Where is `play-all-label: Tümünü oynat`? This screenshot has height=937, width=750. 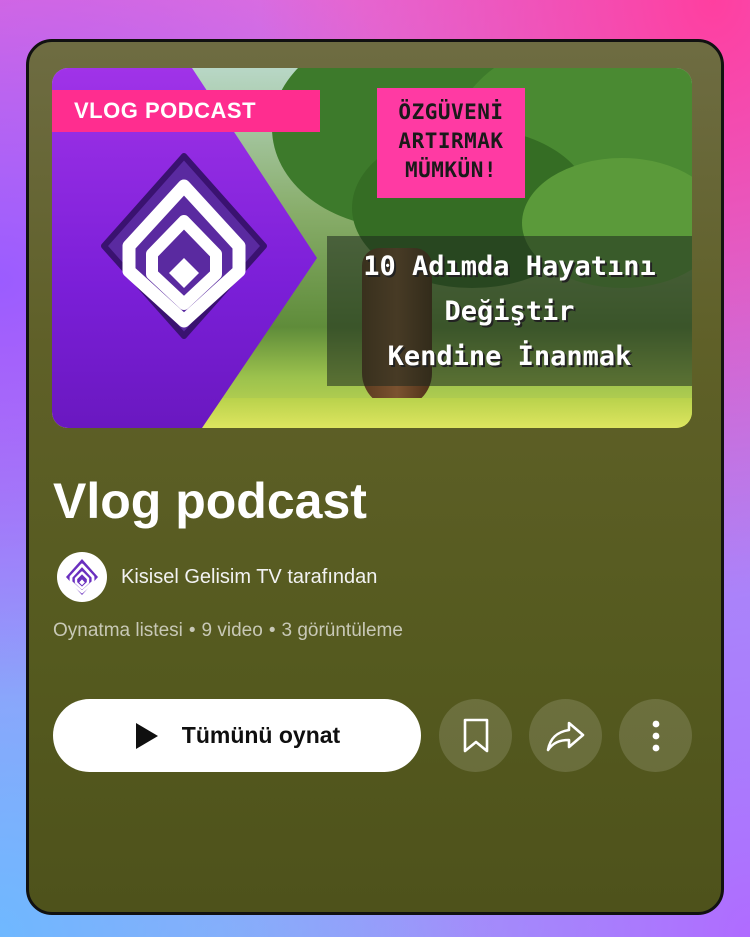 play-all-label: Tümünü oynat is located at coordinates (261, 735).